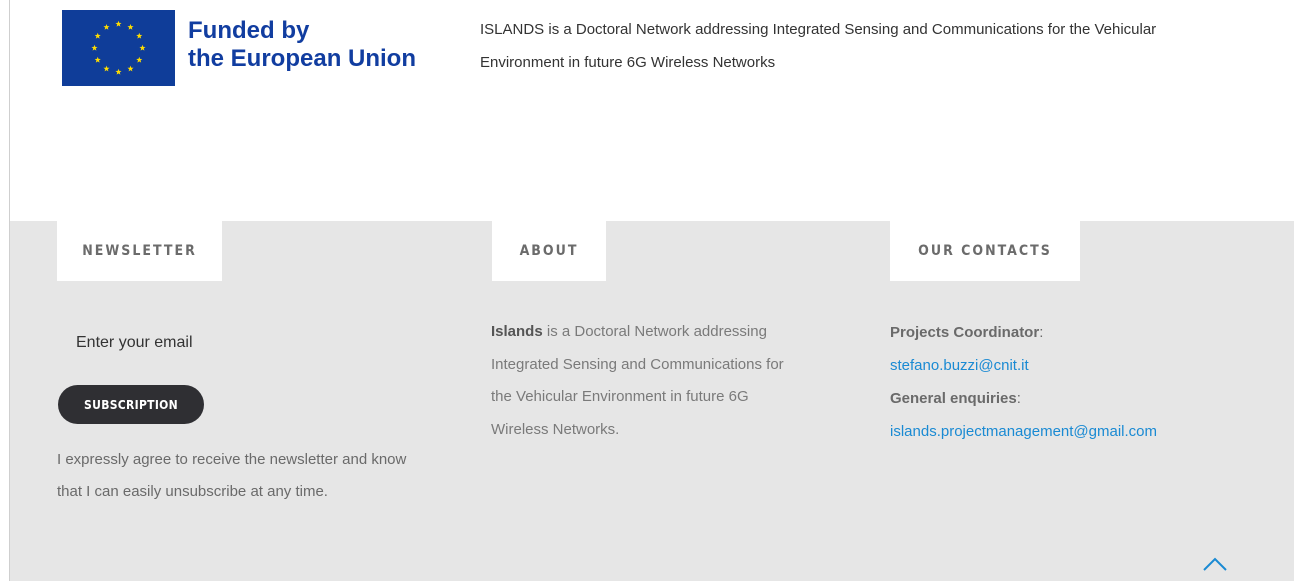  I want to click on coordinator-label: Projects Coordinator, so click(965, 332).